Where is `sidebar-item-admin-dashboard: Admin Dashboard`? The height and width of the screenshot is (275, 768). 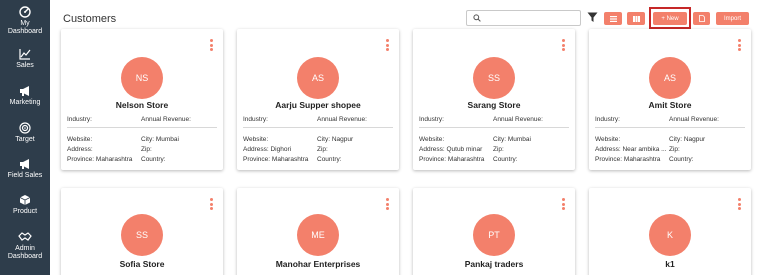 sidebar-item-admin-dashboard: Admin Dashboard is located at coordinates (25, 246).